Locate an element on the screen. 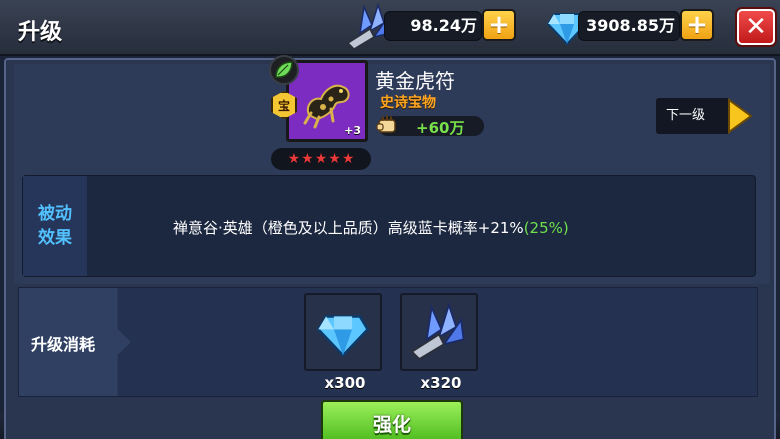 The image size is (780, 439). cost-item-crystal is located at coordinates (439, 332).